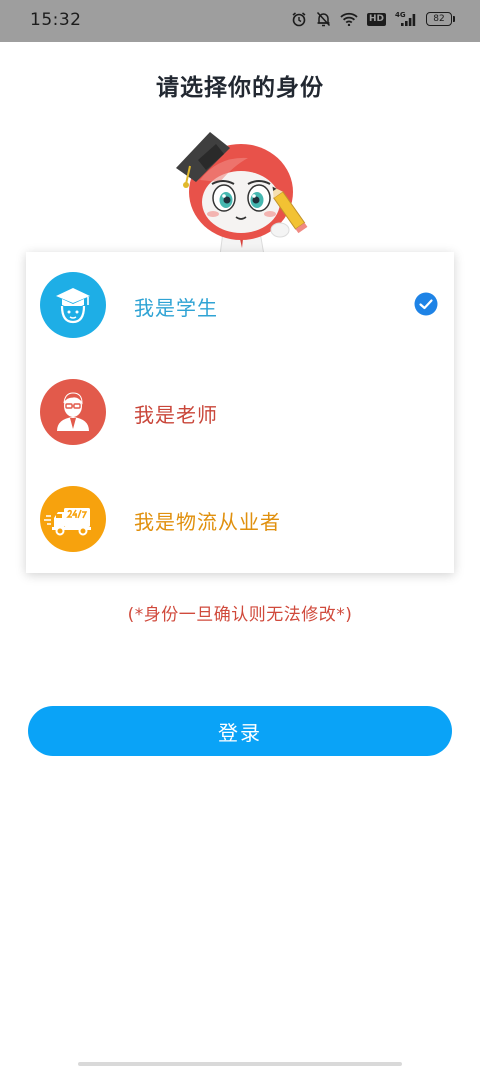 The width and height of the screenshot is (480, 1067). Describe the element at coordinates (299, 19) in the screenshot. I see `alarm-icon` at that location.